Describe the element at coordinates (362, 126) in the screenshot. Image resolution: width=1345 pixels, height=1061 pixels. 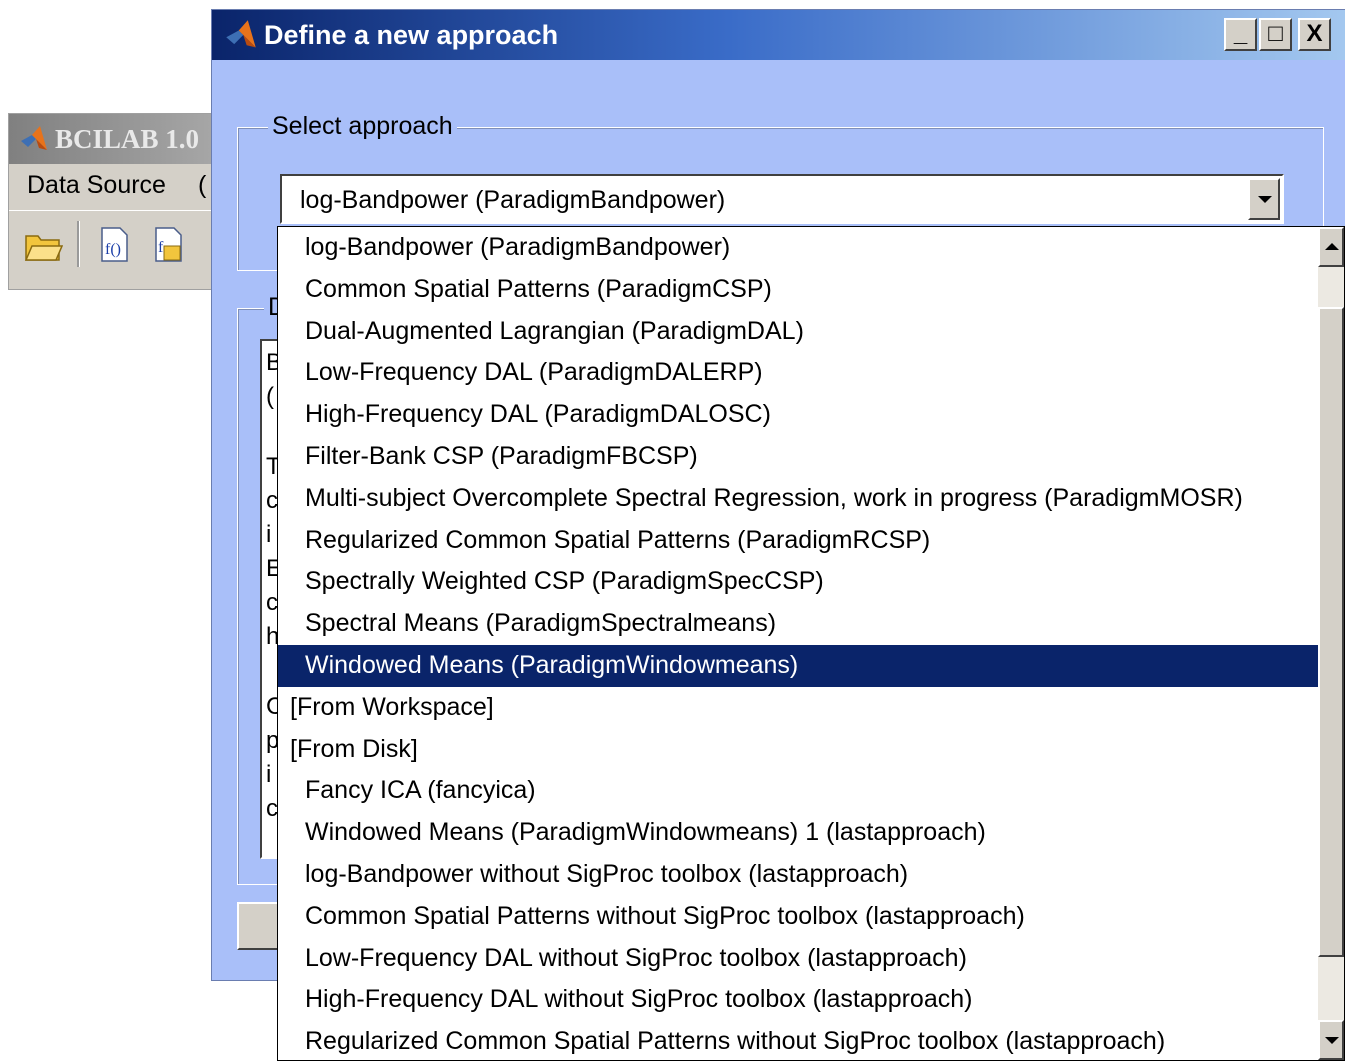
I see `select-approach-label: Select approach` at that location.